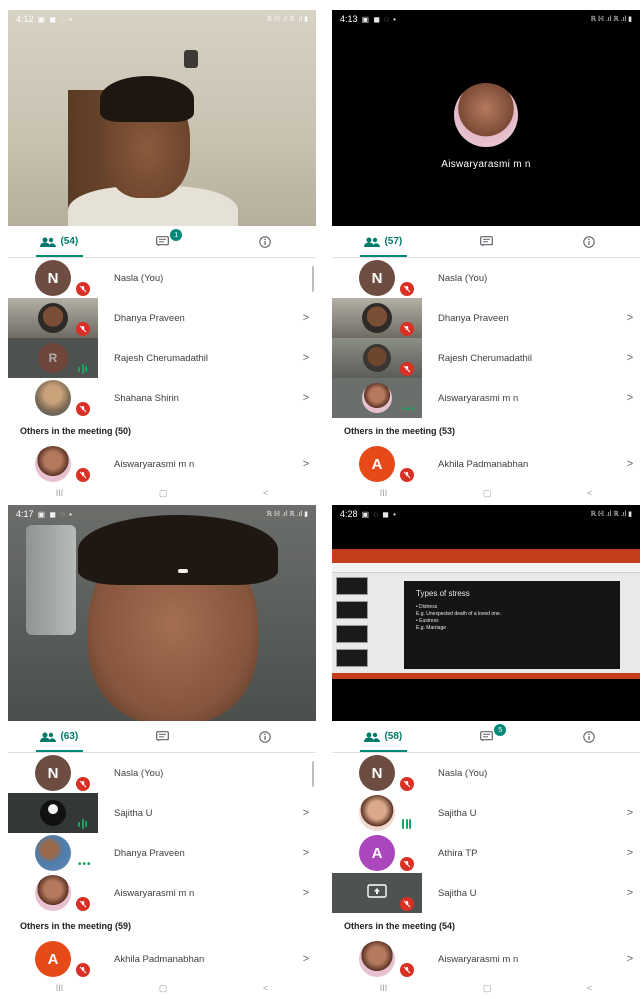 The image size is (644, 999). I want to click on participant-name: Athira TP, so click(458, 853).